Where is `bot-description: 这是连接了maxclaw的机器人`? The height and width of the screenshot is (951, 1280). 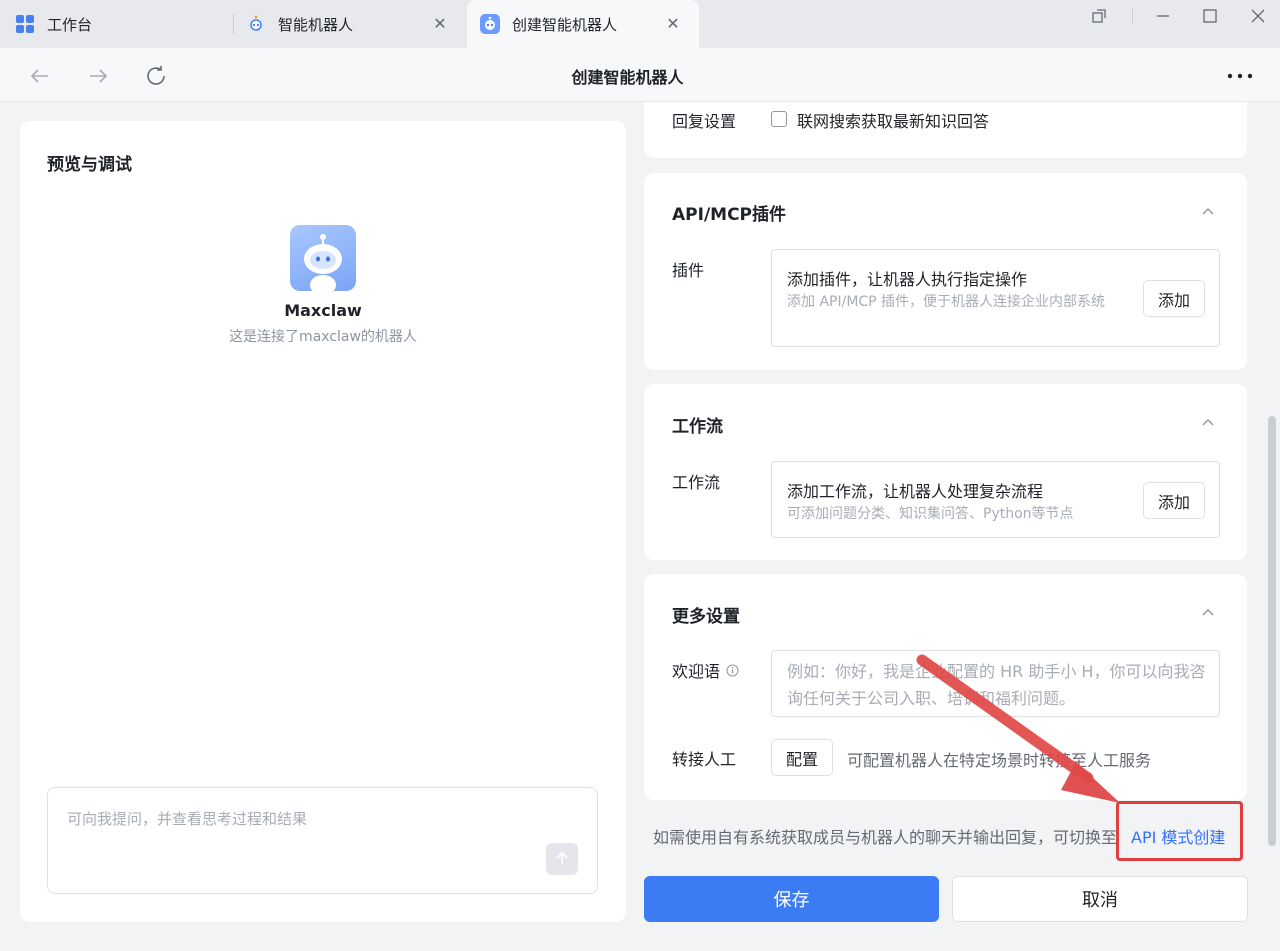
bot-description: 这是连接了maxclaw的机器人 is located at coordinates (323, 337).